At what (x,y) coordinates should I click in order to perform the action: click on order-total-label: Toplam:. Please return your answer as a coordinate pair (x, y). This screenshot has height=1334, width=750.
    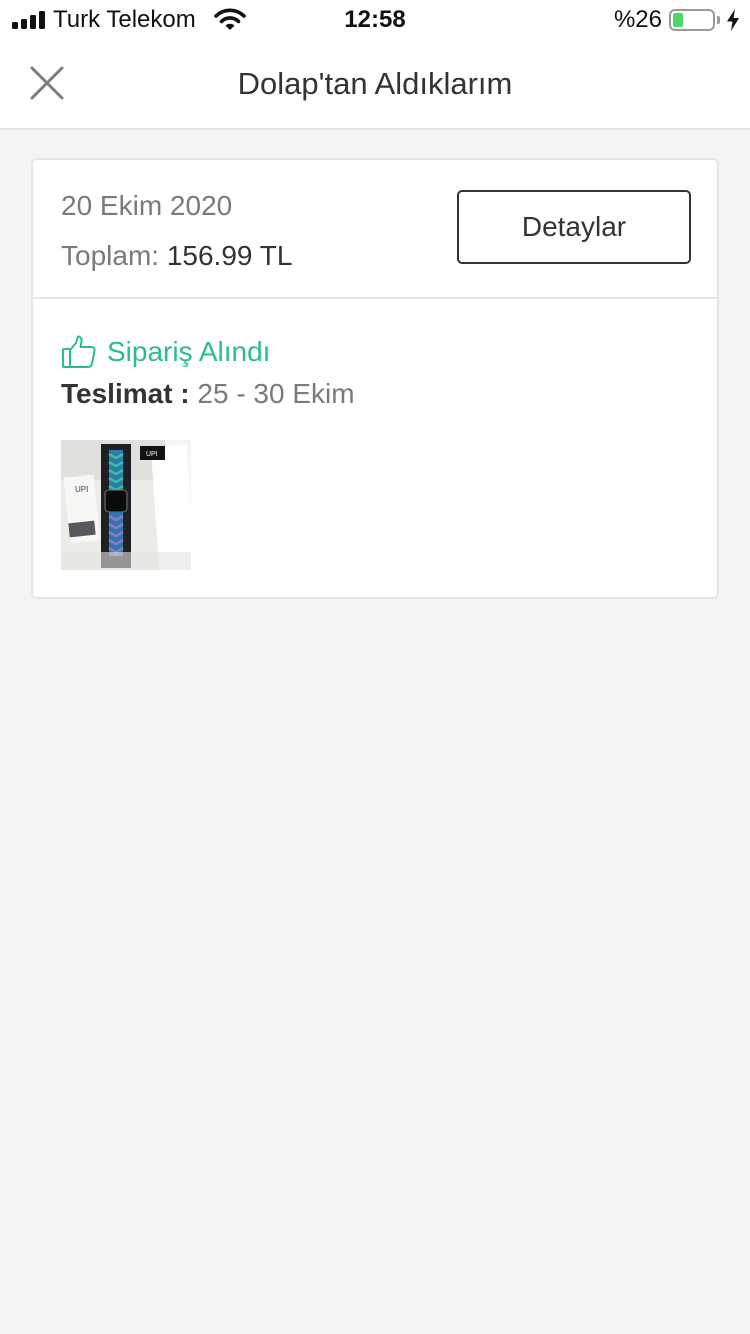
    Looking at the image, I should click on (110, 255).